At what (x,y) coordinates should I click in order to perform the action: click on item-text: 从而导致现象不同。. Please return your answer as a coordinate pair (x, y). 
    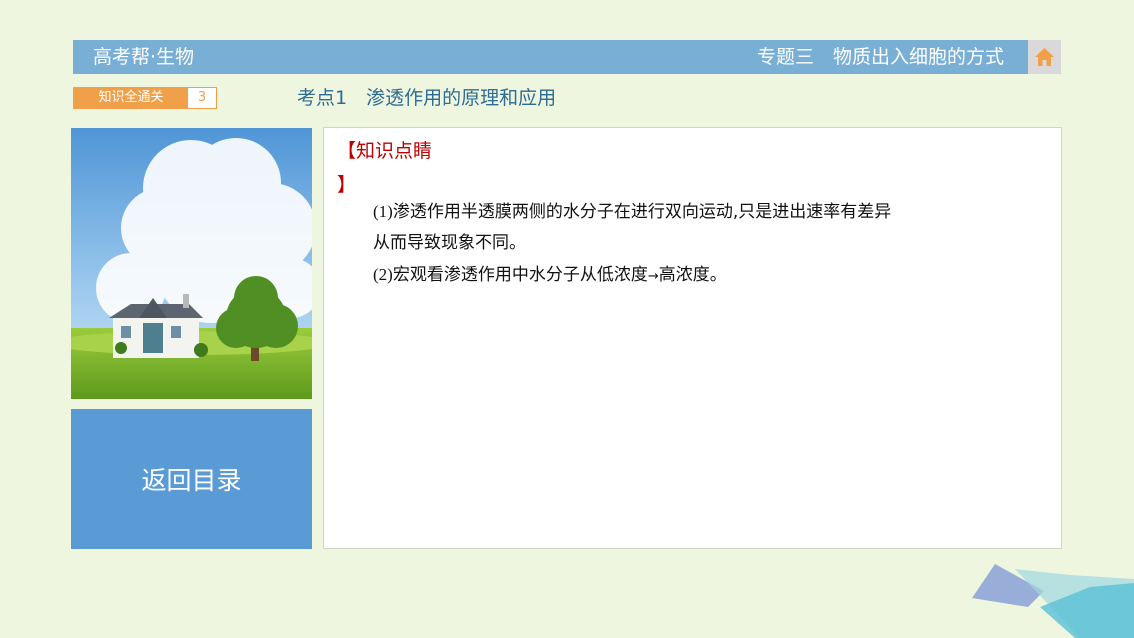
    Looking at the image, I should click on (449, 243).